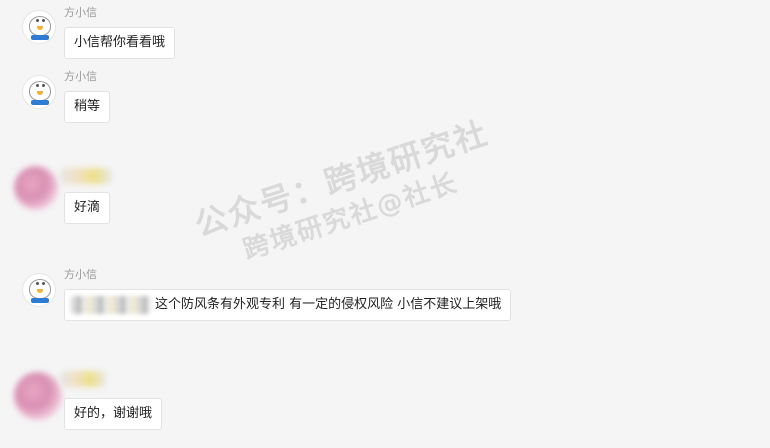  What do you see at coordinates (328, 304) in the screenshot?
I see `message-text: 这个防风条有外观专利 有一定的侵权风险 小信不建议上架哦` at bounding box center [328, 304].